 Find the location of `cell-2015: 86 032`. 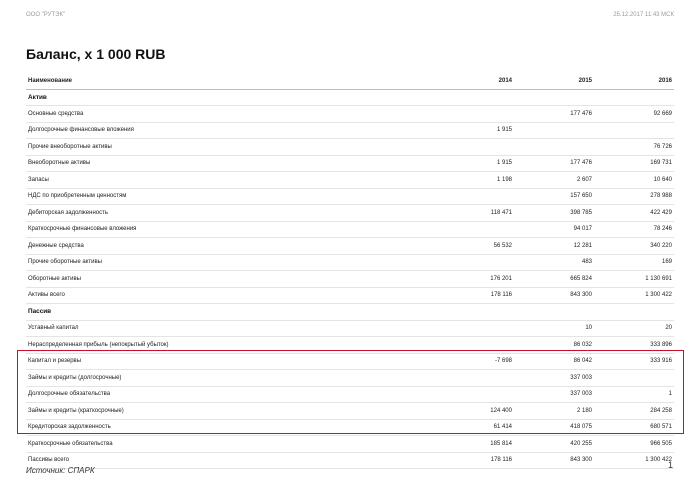

cell-2015: 86 032 is located at coordinates (554, 345).